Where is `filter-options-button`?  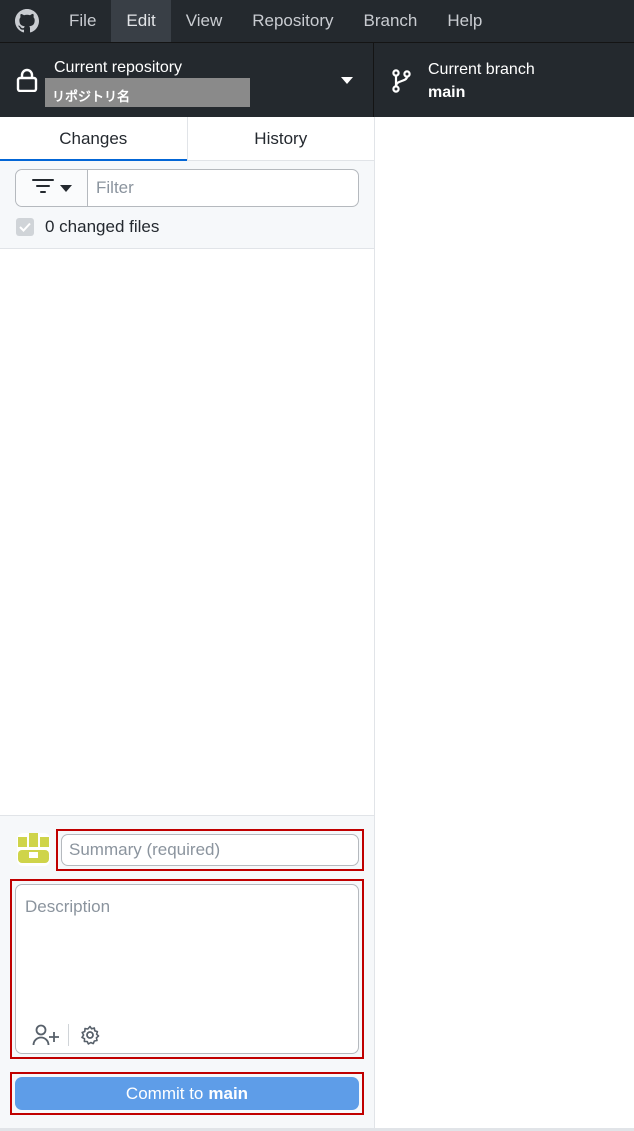 filter-options-button is located at coordinates (52, 188).